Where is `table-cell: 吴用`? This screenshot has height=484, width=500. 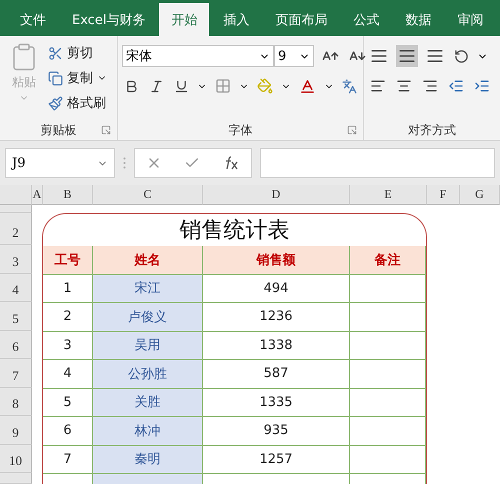 table-cell: 吴用 is located at coordinates (148, 346).